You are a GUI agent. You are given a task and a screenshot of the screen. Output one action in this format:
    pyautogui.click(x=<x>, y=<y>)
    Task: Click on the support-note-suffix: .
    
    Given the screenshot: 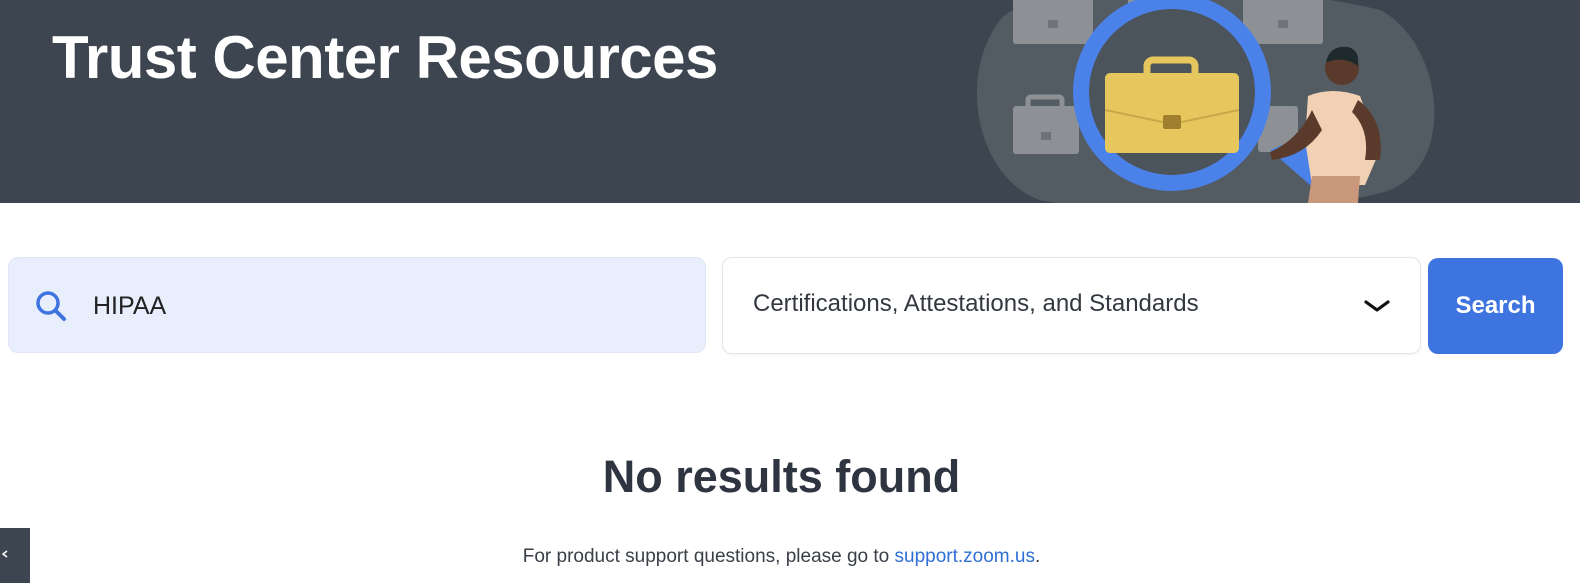 What is the action you would take?
    pyautogui.click(x=1037, y=556)
    